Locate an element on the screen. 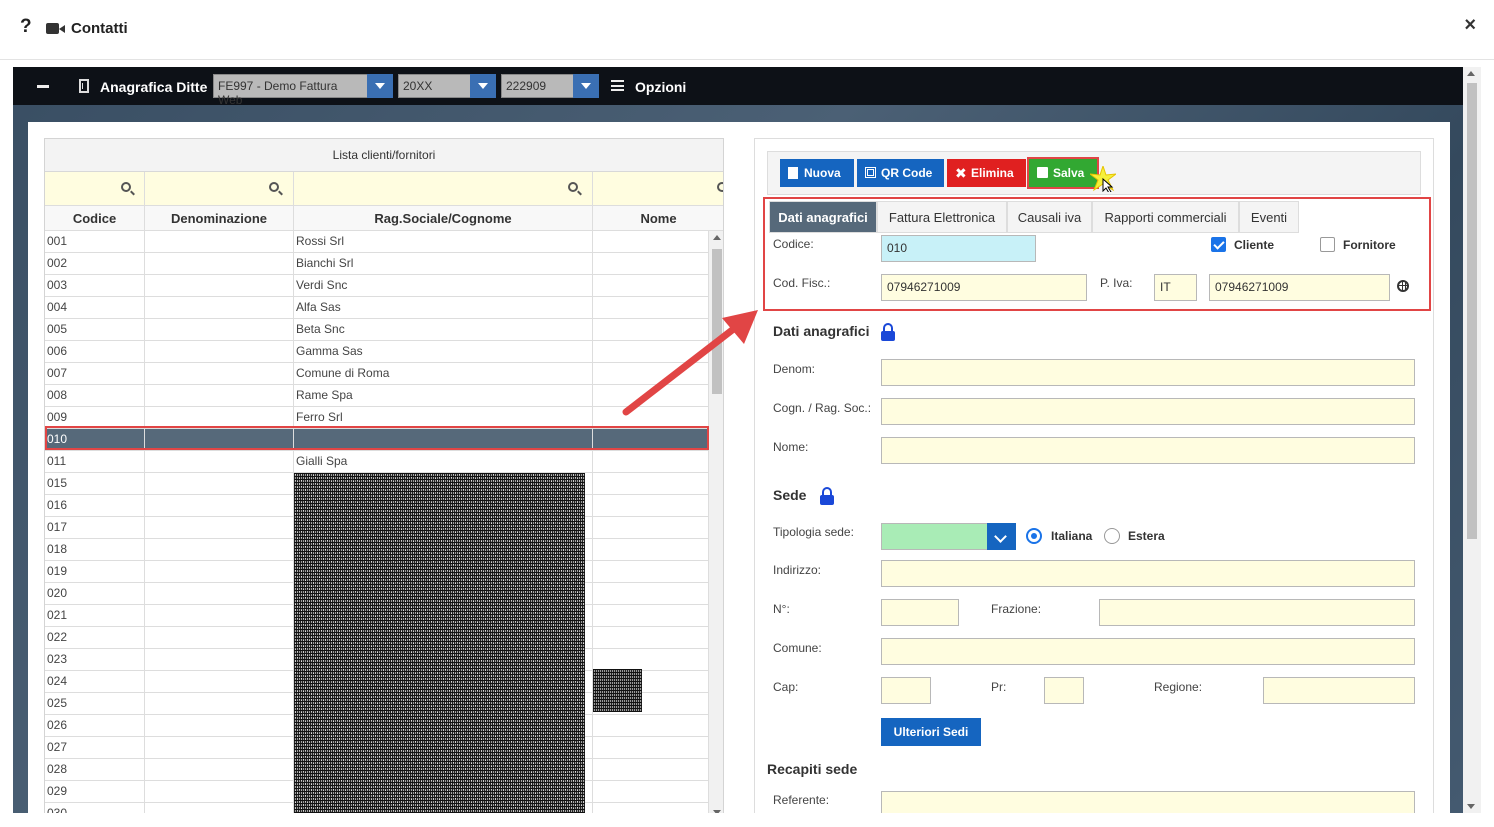  table-row: 009 Ferro Srl is located at coordinates (377, 418).